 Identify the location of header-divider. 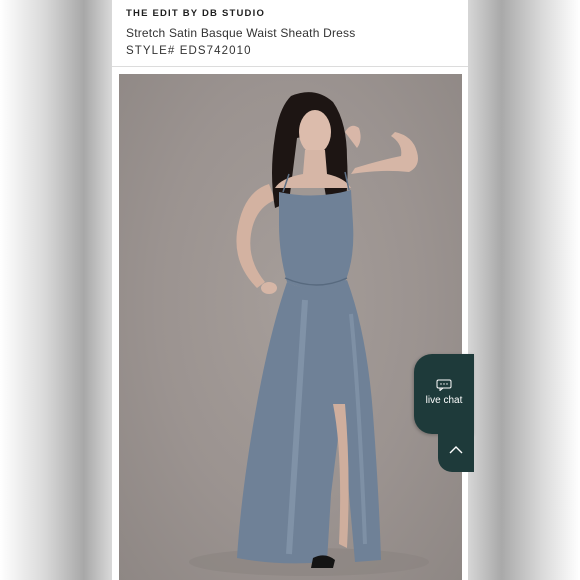
(290, 66).